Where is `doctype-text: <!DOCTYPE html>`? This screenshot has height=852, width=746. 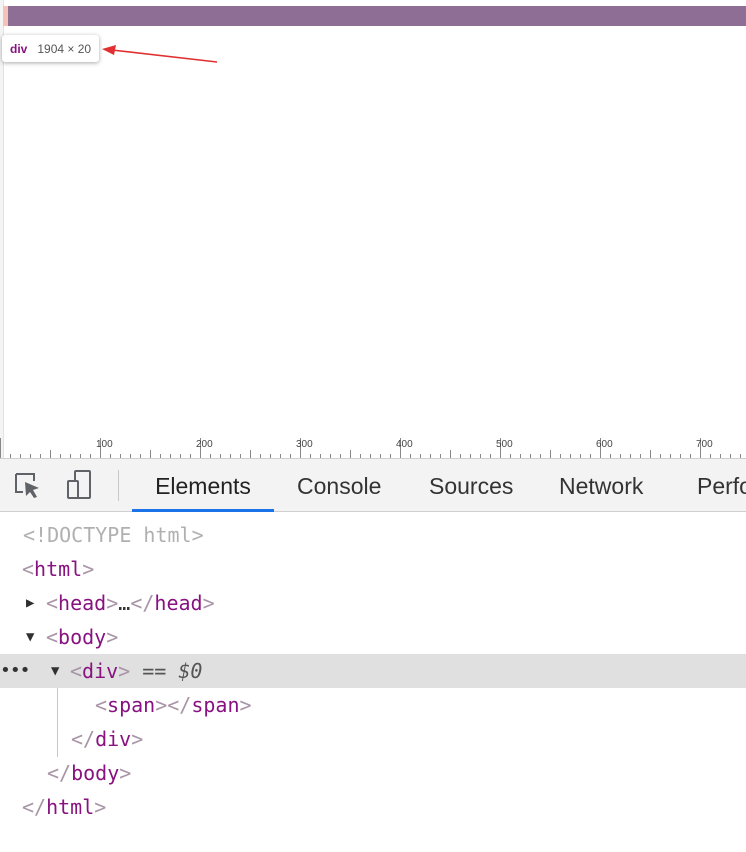 doctype-text: <!DOCTYPE html> is located at coordinates (113, 535).